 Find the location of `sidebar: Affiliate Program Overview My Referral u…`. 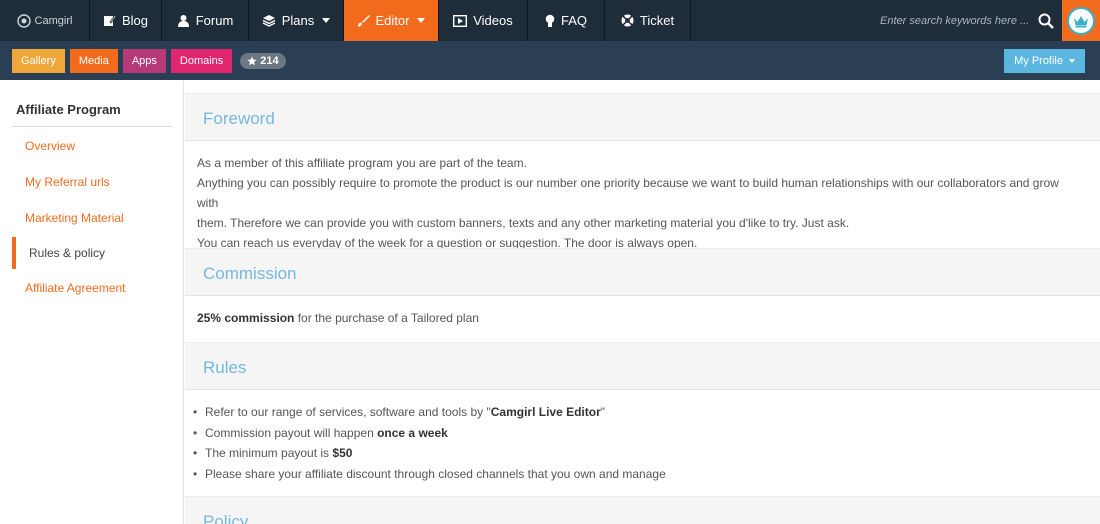

sidebar: Affiliate Program Overview My Referral u… is located at coordinates (92, 302).